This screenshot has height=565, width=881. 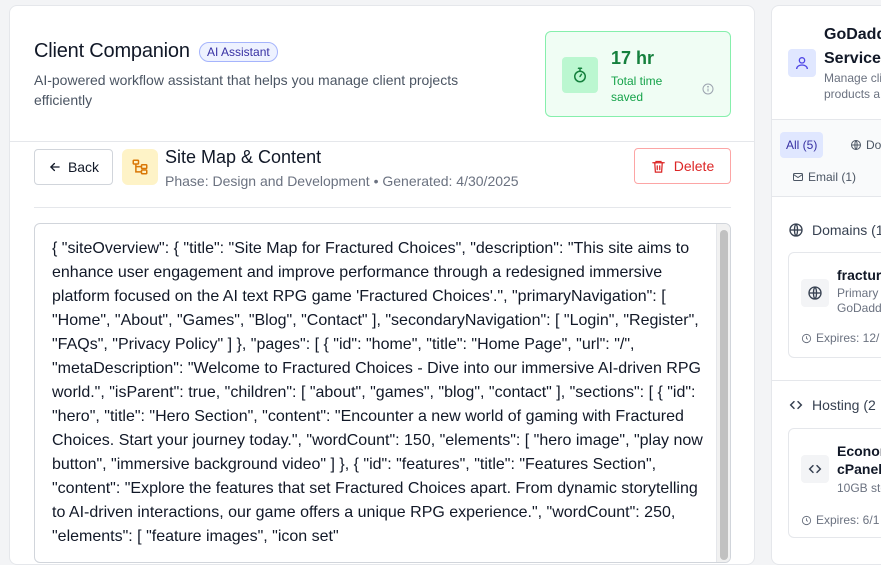 What do you see at coordinates (832, 177) in the screenshot?
I see `filter-email-label: Email (1)` at bounding box center [832, 177].